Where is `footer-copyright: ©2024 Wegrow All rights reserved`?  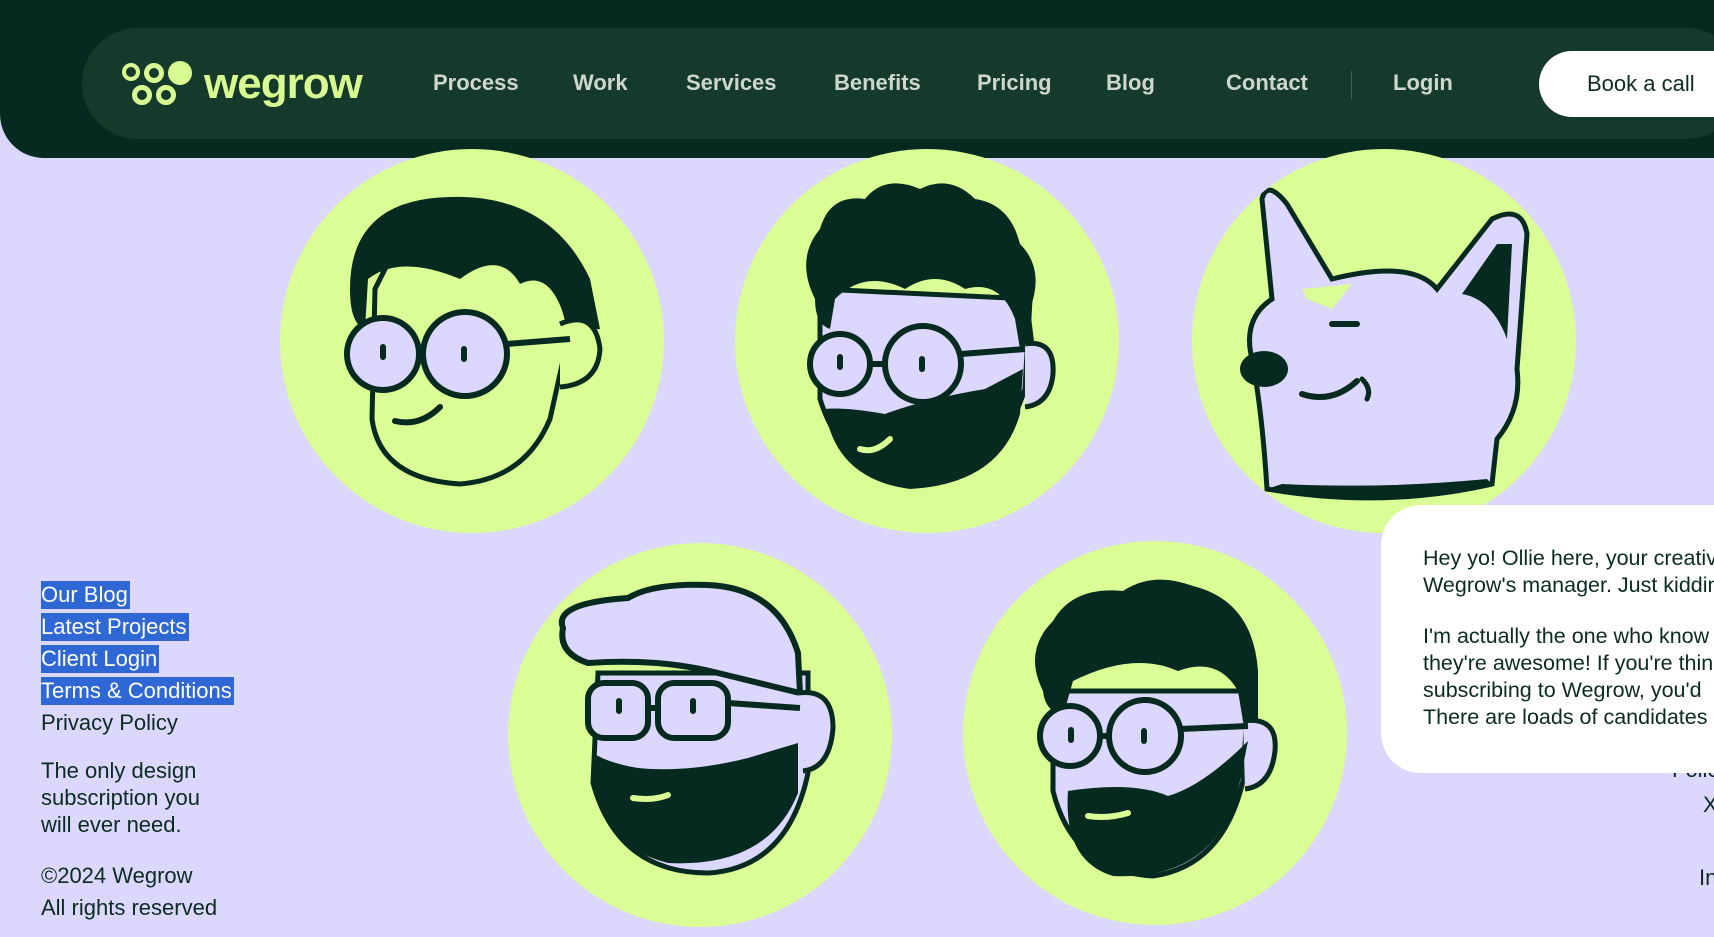 footer-copyright: ©2024 Wegrow All rights reserved is located at coordinates (129, 891).